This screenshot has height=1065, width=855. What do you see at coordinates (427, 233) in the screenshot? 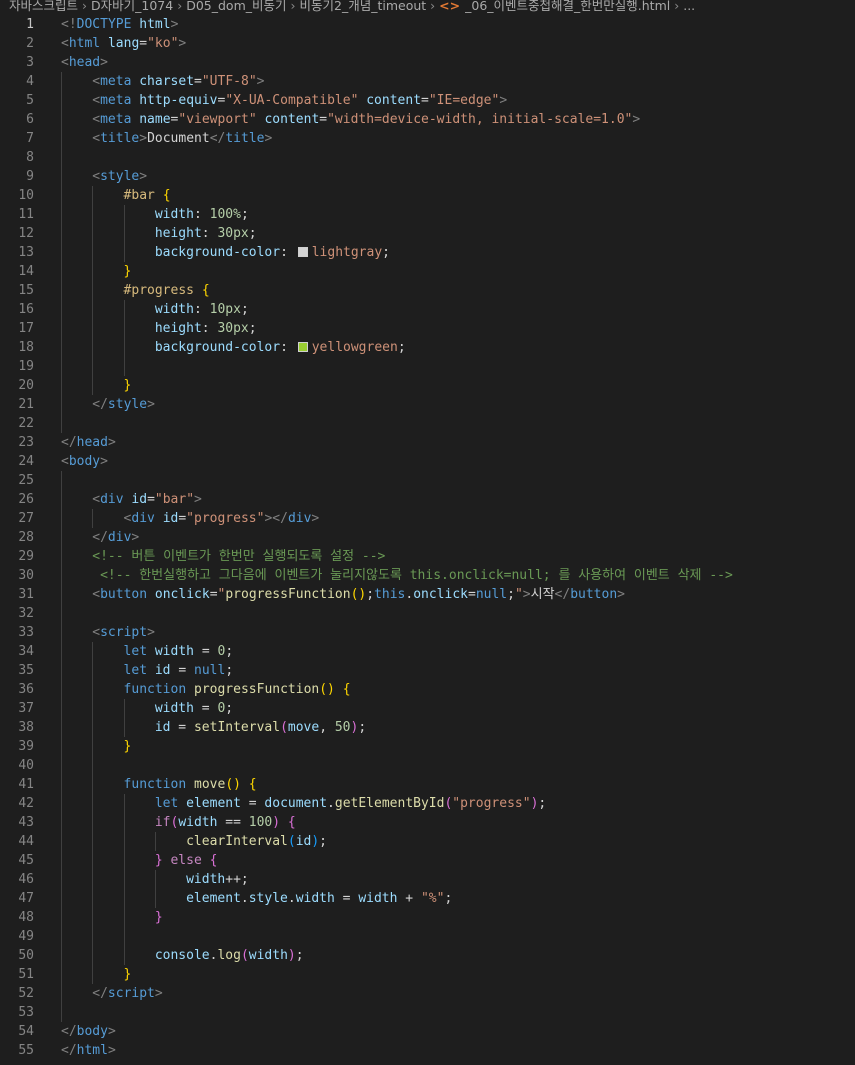
I see `code-line: 12 height: 30px;` at bounding box center [427, 233].